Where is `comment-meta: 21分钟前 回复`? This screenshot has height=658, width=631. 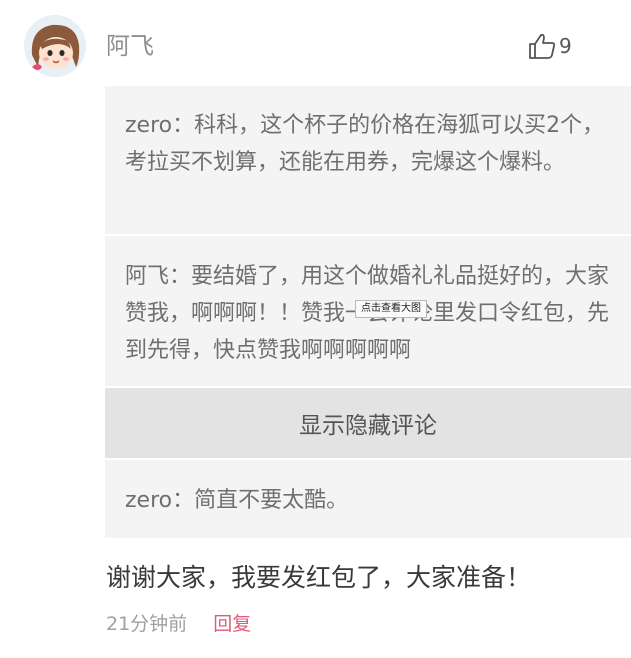
comment-meta: 21分钟前 回复 is located at coordinates (178, 624).